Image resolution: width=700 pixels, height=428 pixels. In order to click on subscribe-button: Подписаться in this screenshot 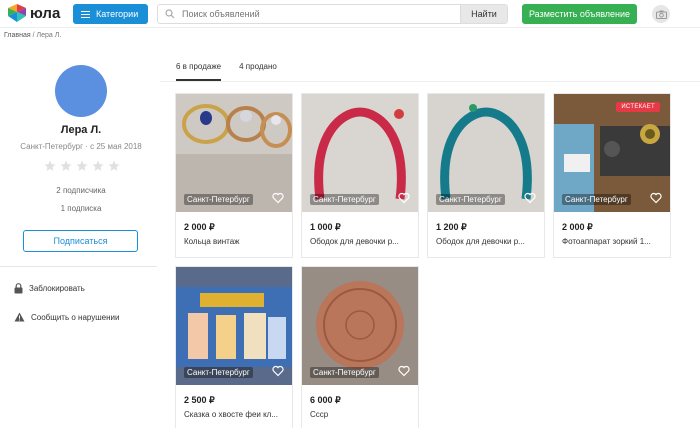, I will do `click(80, 241)`.